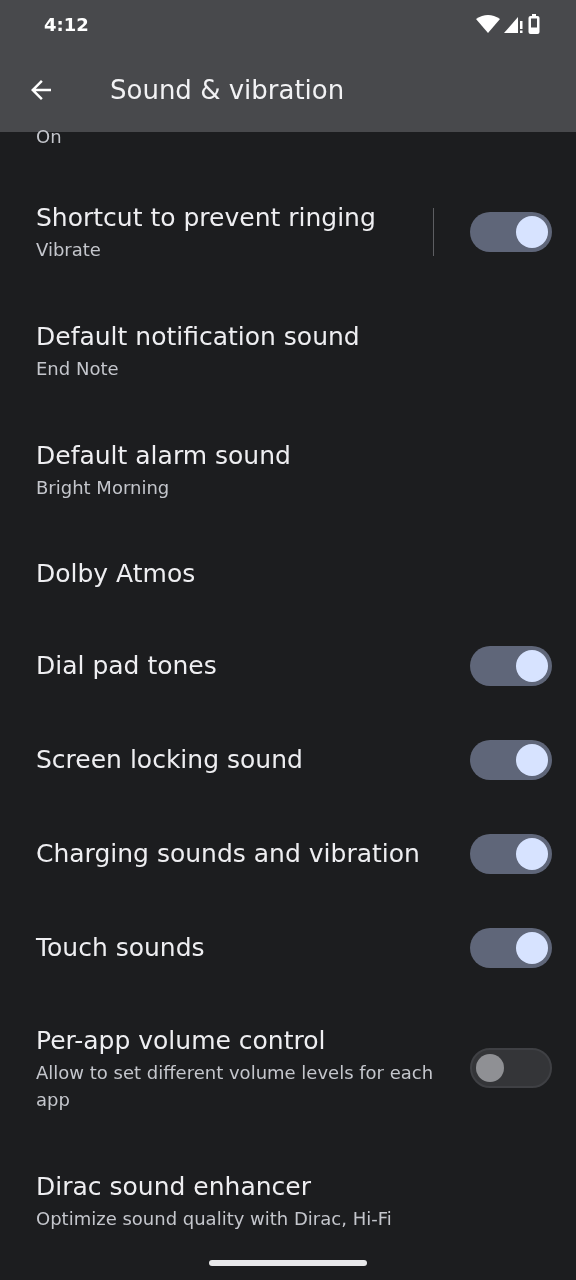  Describe the element at coordinates (121, 948) in the screenshot. I see `setting-title: Touch sounds` at that location.